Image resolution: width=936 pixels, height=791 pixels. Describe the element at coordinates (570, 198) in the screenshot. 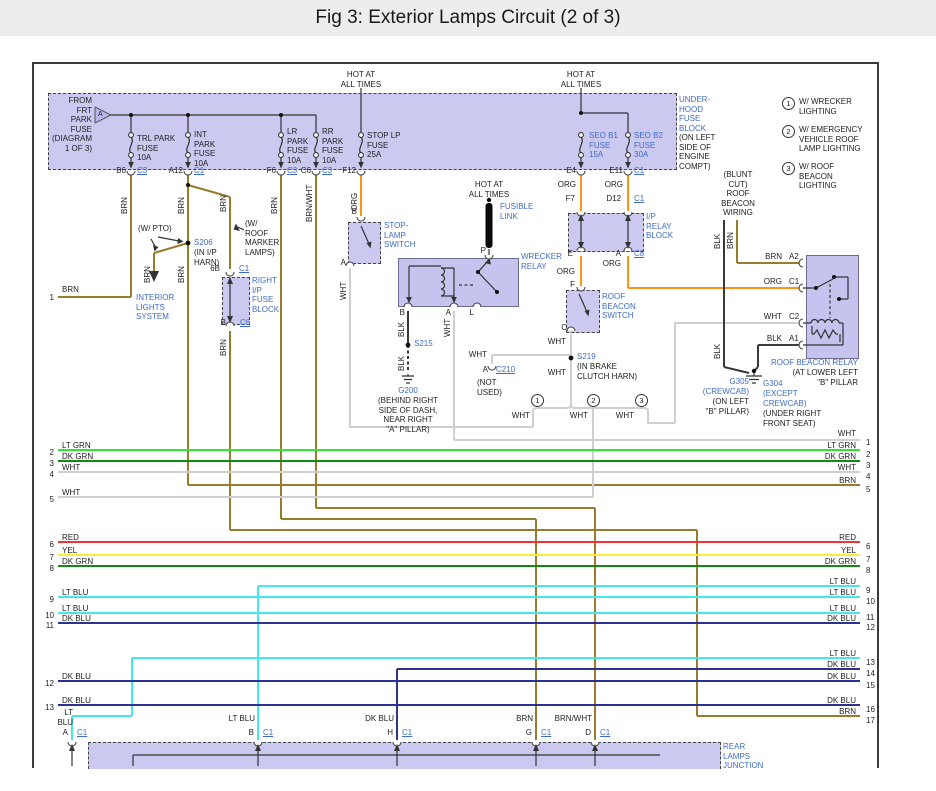

I see `pin-f7: F7` at that location.